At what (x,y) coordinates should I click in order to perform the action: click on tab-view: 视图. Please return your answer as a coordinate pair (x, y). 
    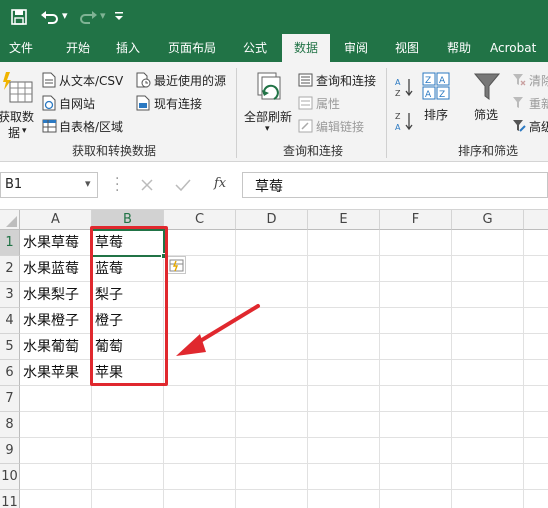
    Looking at the image, I should click on (407, 48).